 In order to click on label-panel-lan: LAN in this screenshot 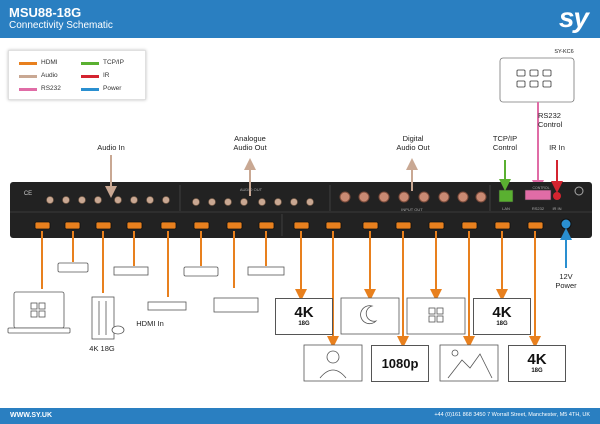, I will do `click(506, 208)`.